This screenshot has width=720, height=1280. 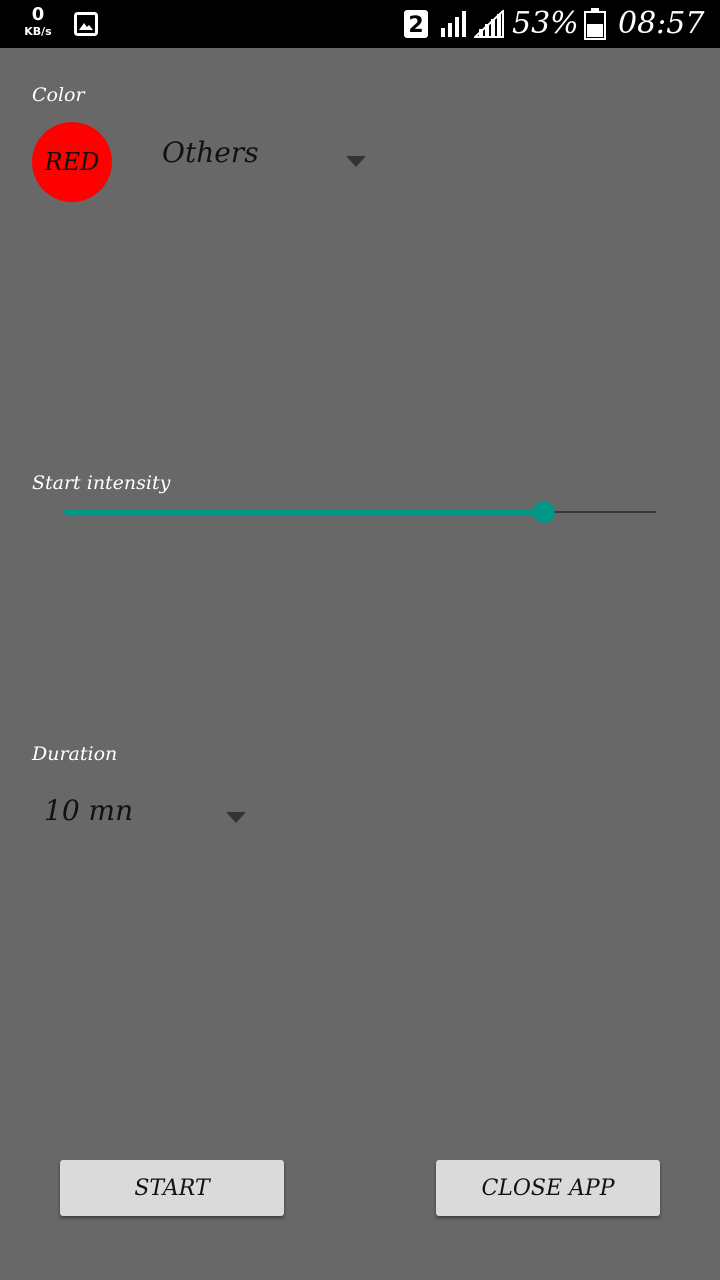 I want to click on color-swatch: RED, so click(x=72, y=162).